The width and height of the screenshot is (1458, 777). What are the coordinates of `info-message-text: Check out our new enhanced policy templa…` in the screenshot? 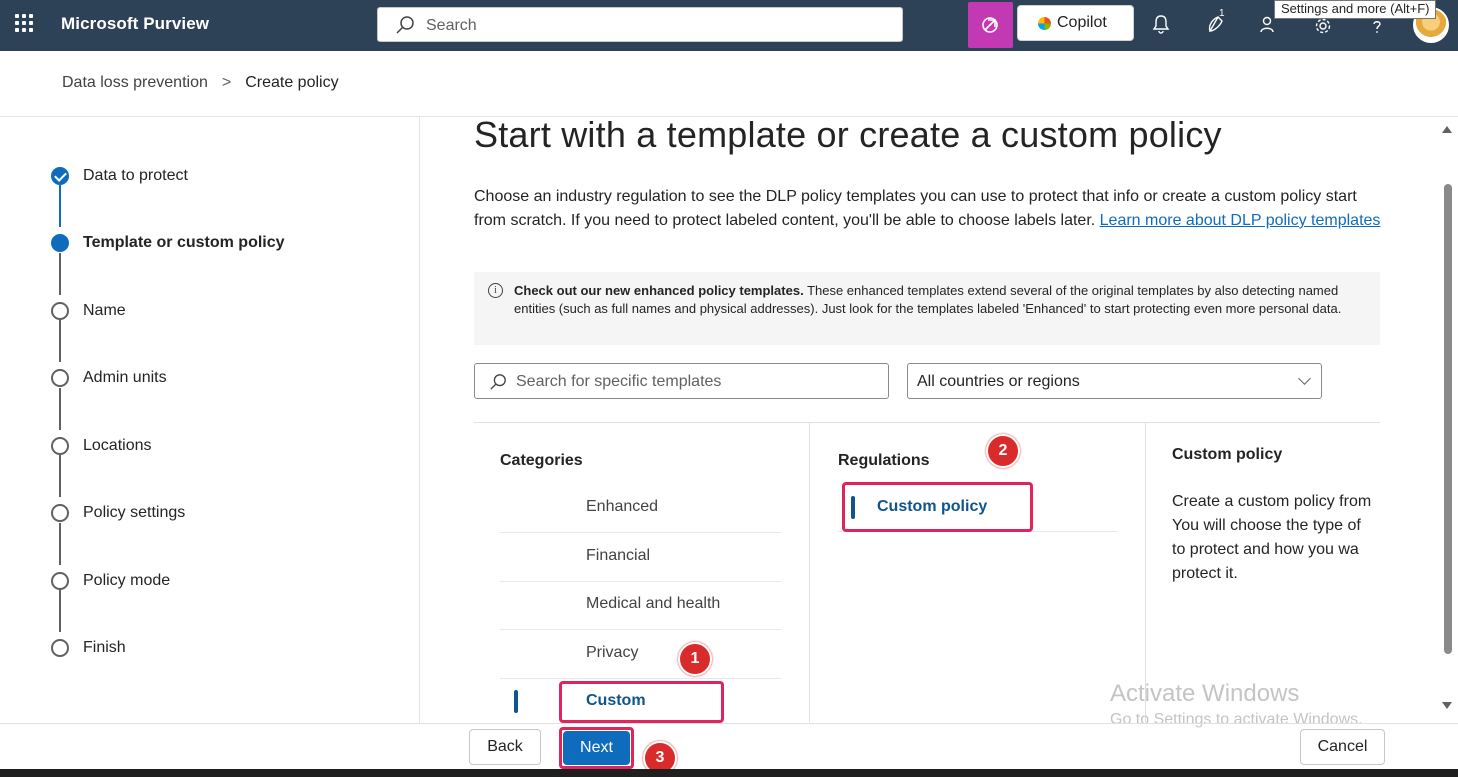 It's located at (944, 300).